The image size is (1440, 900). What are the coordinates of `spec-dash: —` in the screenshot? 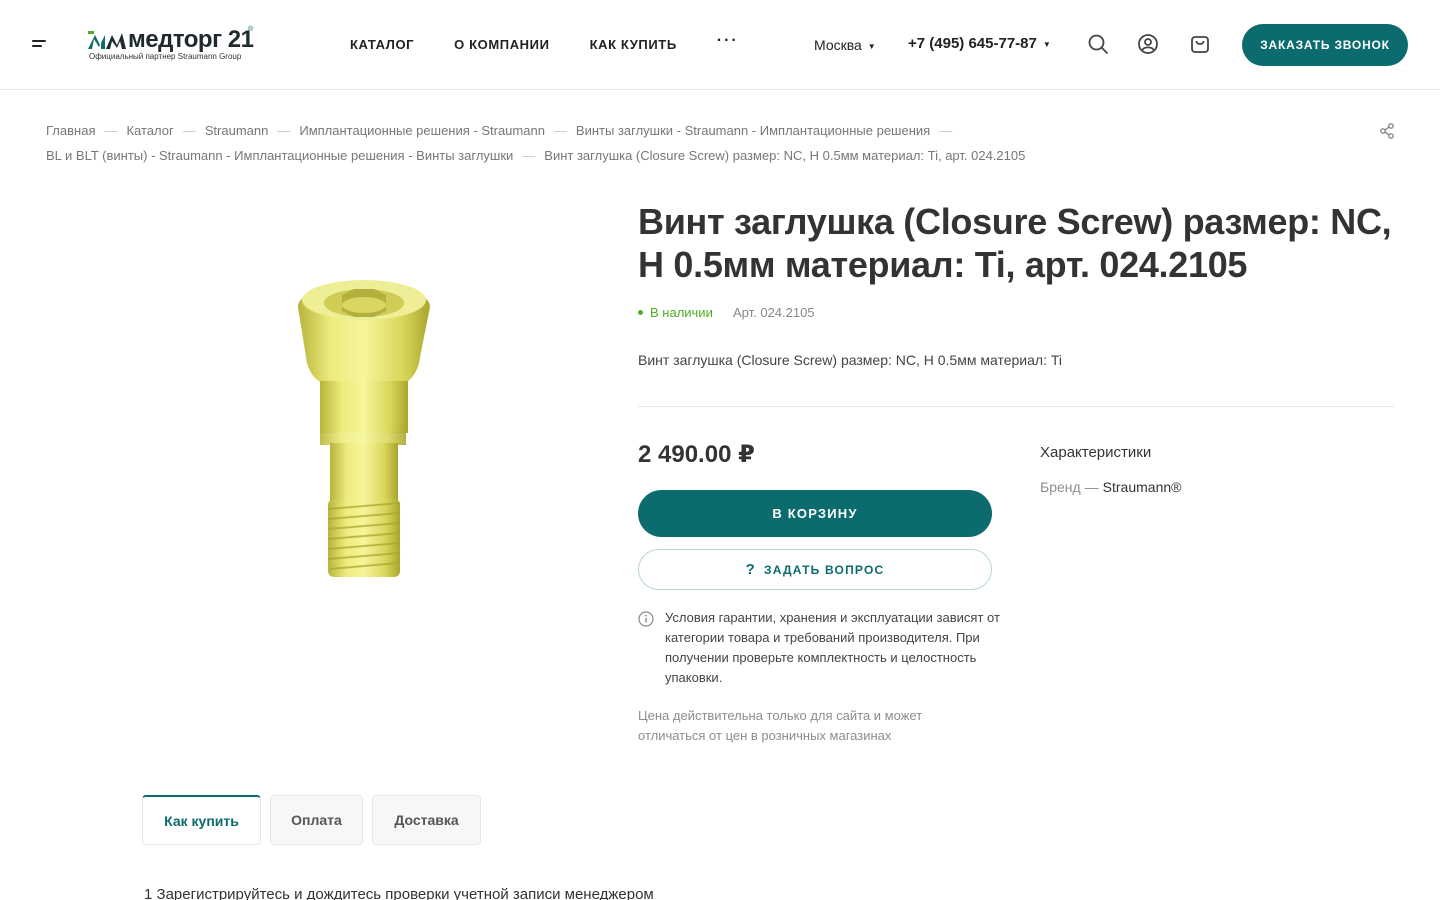 It's located at (1091, 487).